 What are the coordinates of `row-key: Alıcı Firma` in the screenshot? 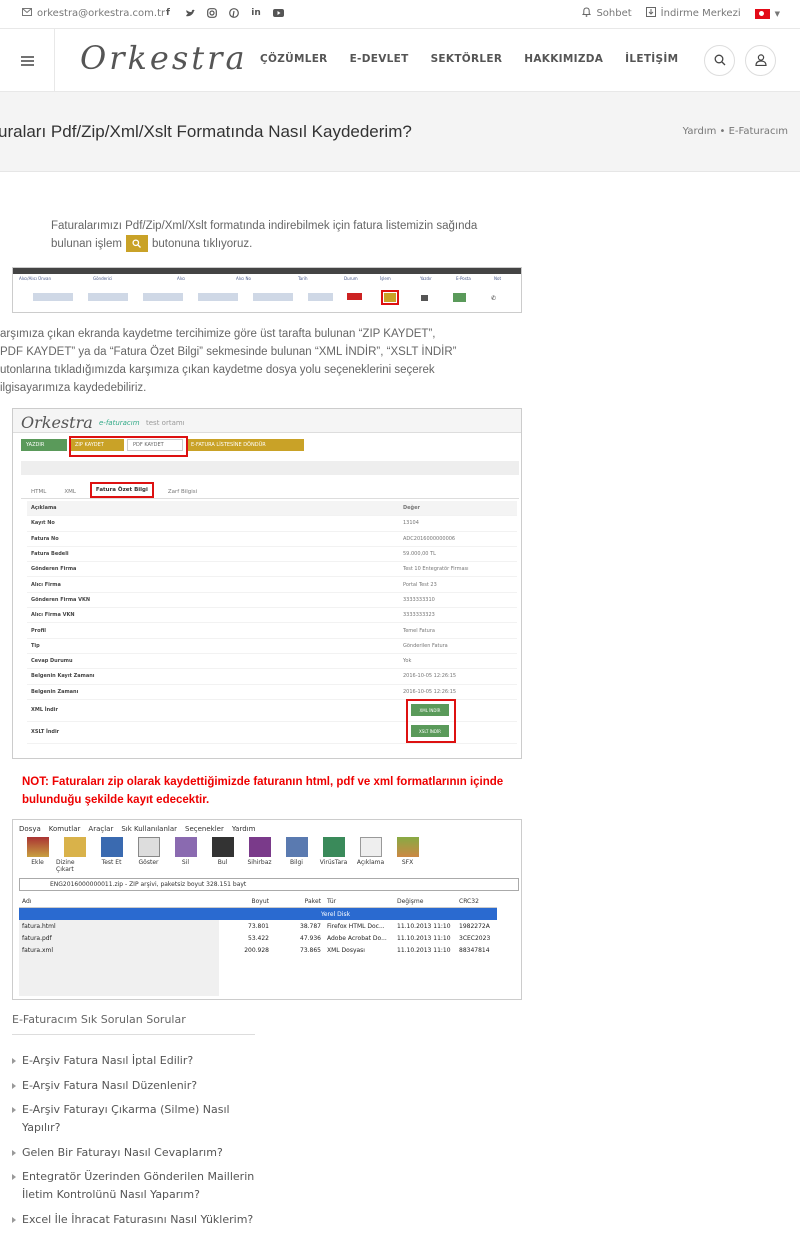 It's located at (46, 584).